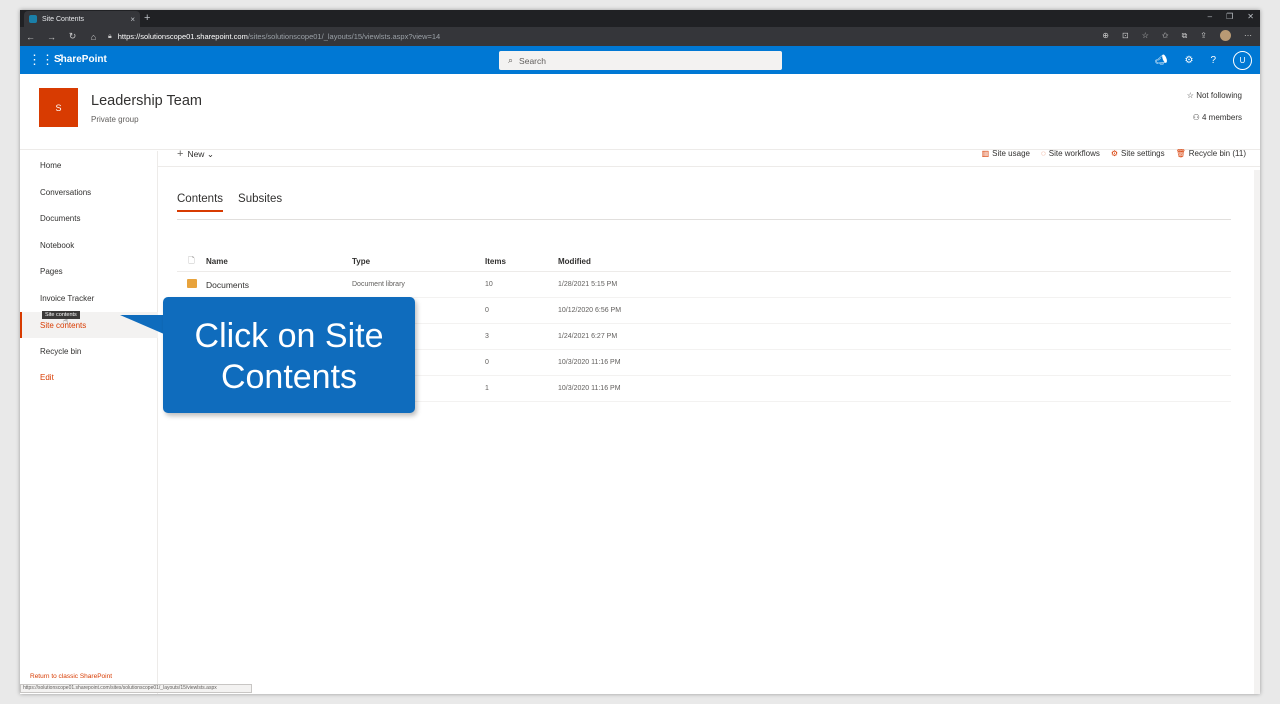 The image size is (1280, 704). I want to click on window-controls: – ❐ ✕, so click(1231, 16).